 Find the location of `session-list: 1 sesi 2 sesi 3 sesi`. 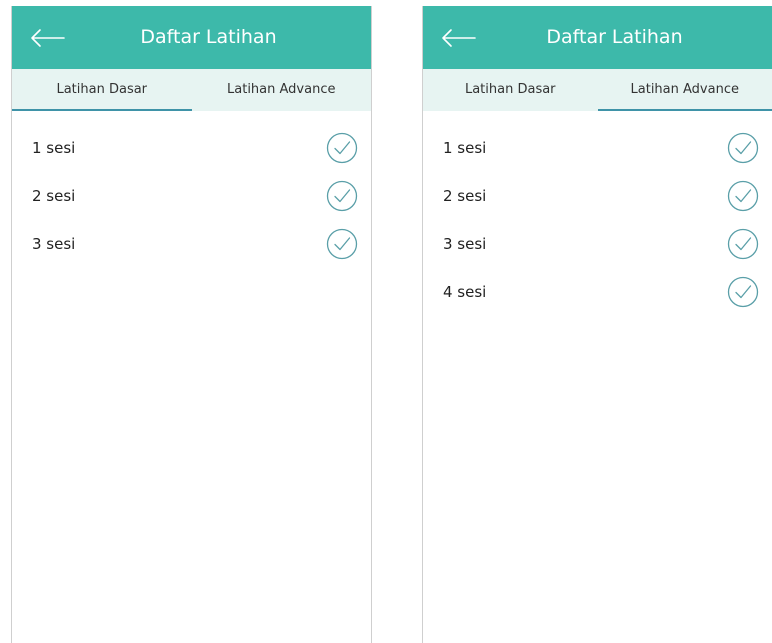

session-list: 1 sesi 2 sesi 3 sesi is located at coordinates (191, 189).